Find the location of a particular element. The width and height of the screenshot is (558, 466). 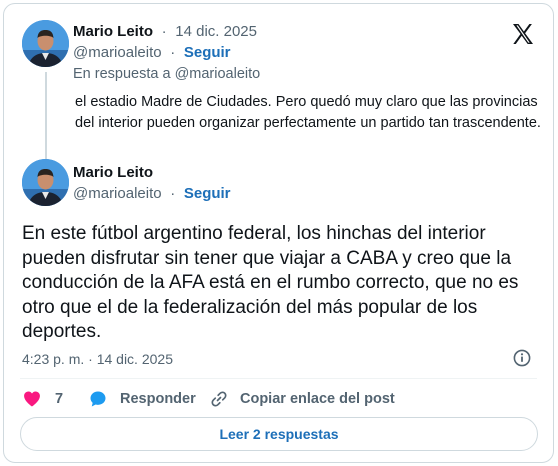

x-logo-icon is located at coordinates (523, 34).